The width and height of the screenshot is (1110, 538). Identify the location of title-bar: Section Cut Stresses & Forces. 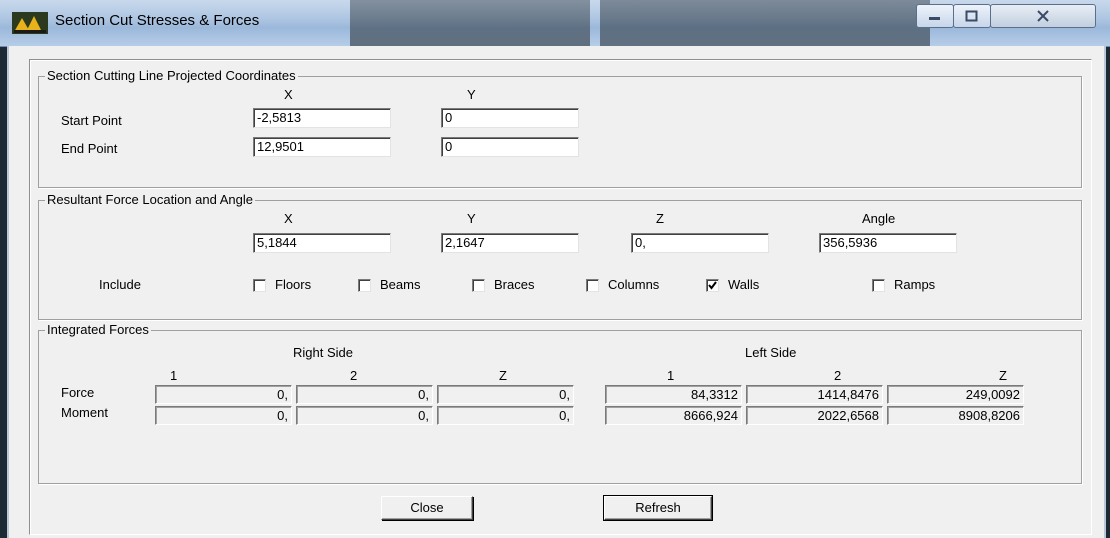
(555, 23).